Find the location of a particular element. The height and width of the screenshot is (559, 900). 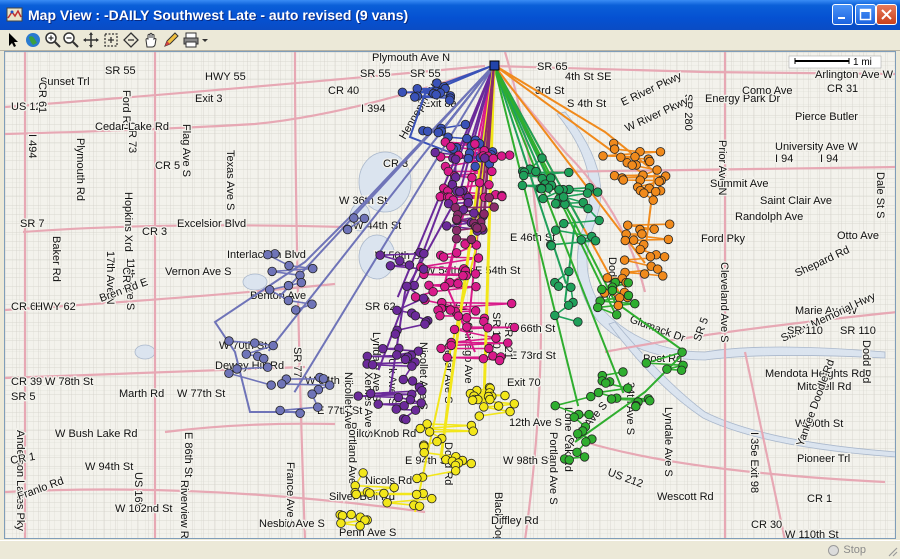

close-button is located at coordinates (886, 14).